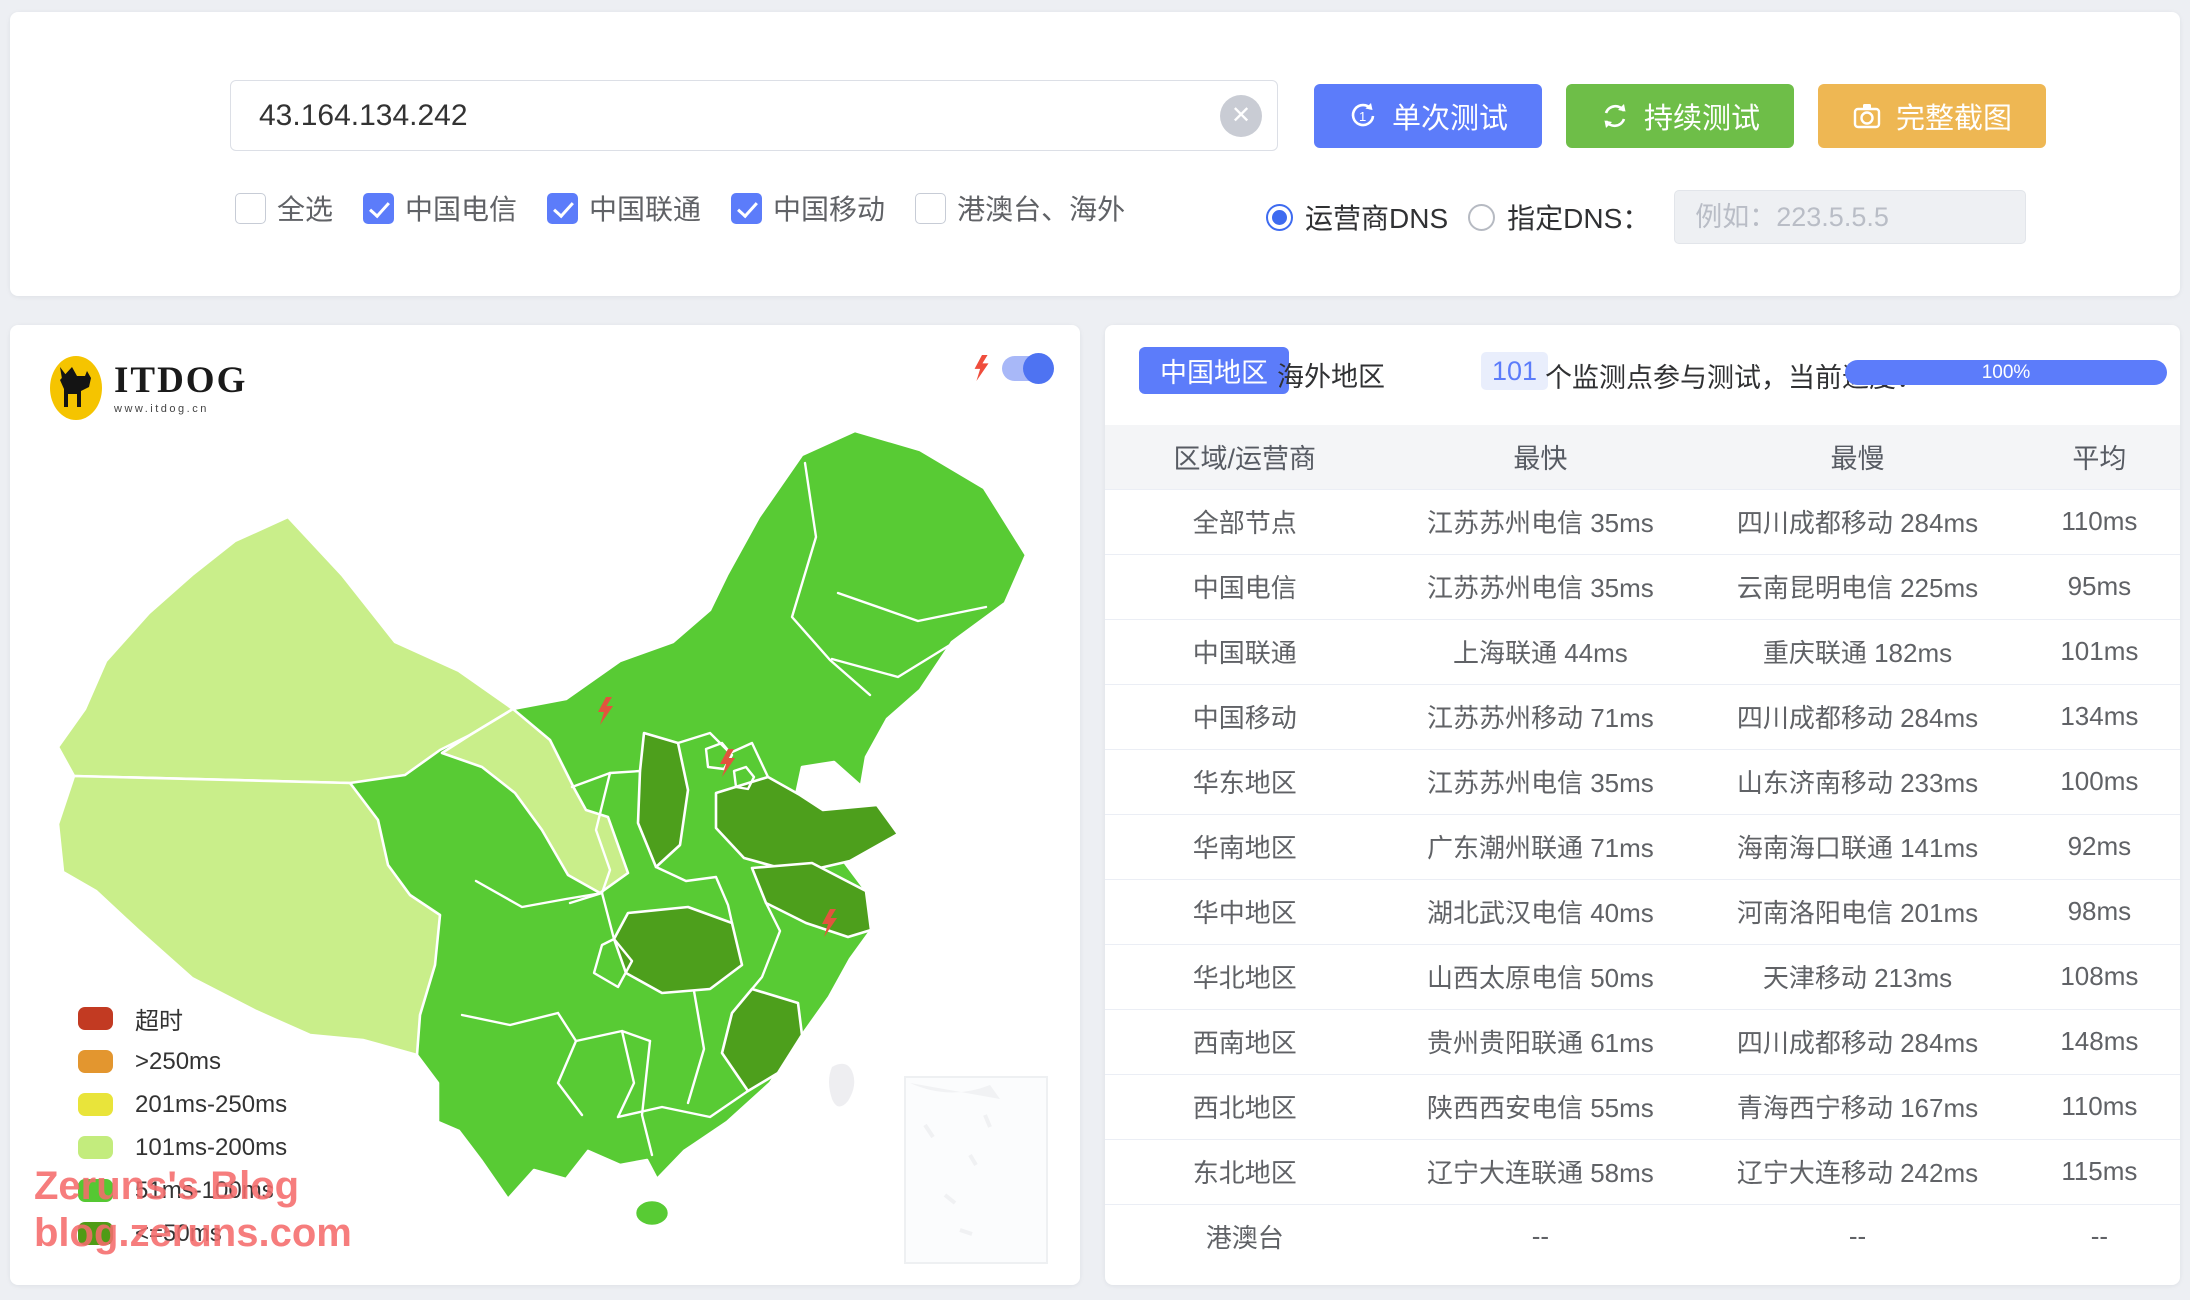  What do you see at coordinates (1482, 217) in the screenshot?
I see `radio-icon` at bounding box center [1482, 217].